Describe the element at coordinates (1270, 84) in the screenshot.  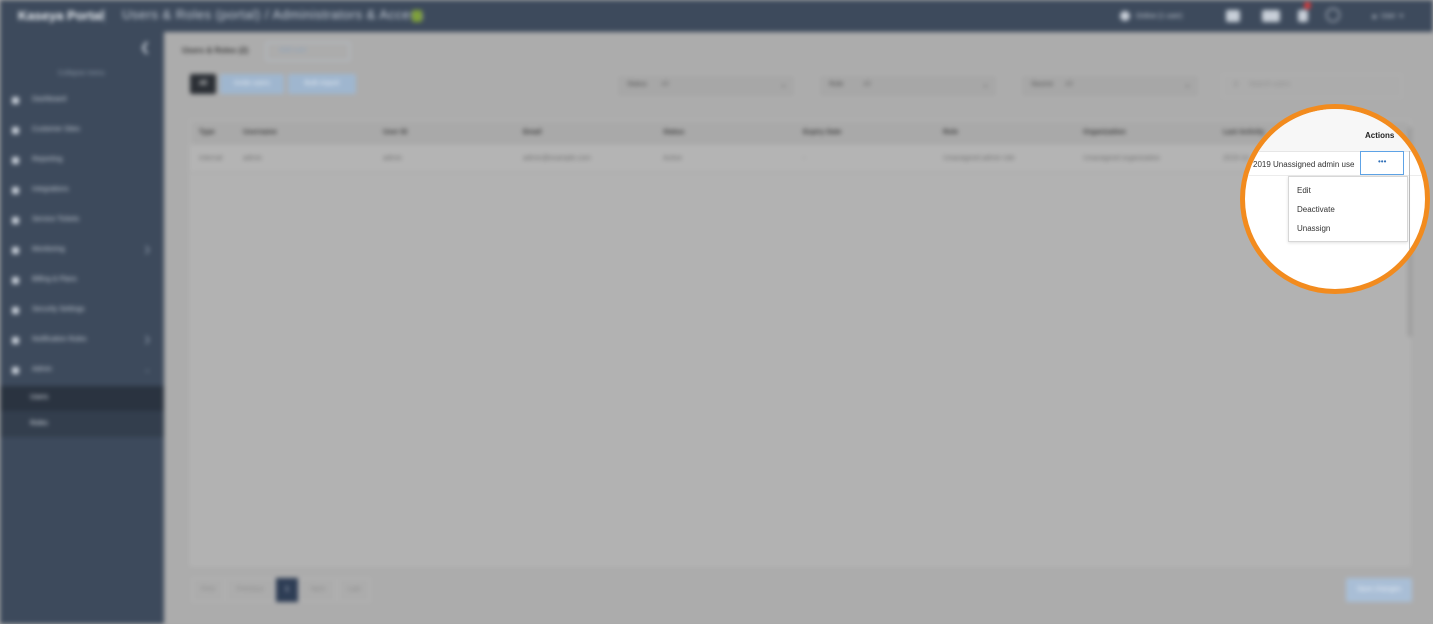
I see `search-placeholder: Search users` at that location.